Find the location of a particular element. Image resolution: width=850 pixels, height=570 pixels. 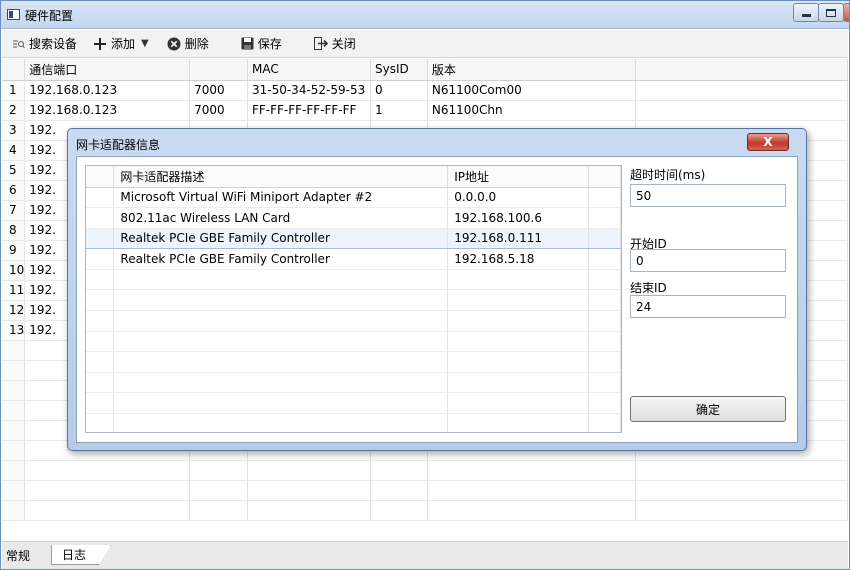

tab-general: 常规 is located at coordinates (18, 555).